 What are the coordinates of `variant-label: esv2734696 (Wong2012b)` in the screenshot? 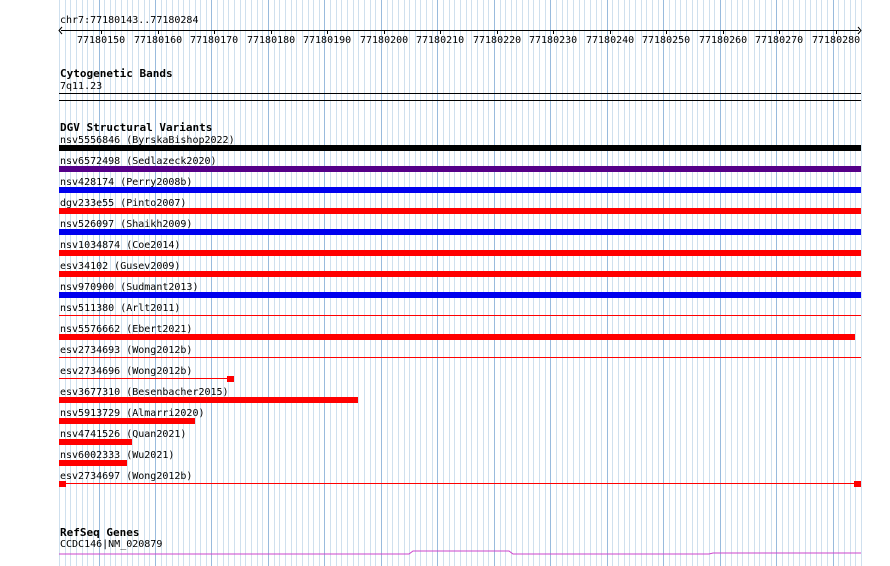 It's located at (126, 371).